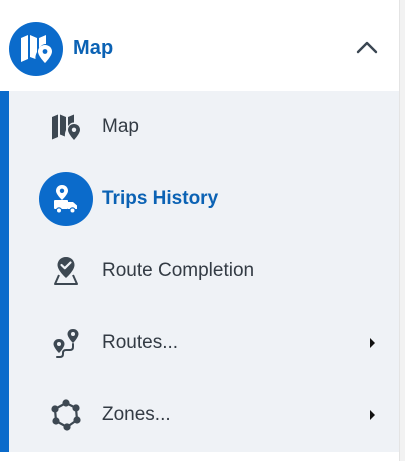 The height and width of the screenshot is (461, 405). Describe the element at coordinates (66, 127) in the screenshot. I see `map-icon` at that location.